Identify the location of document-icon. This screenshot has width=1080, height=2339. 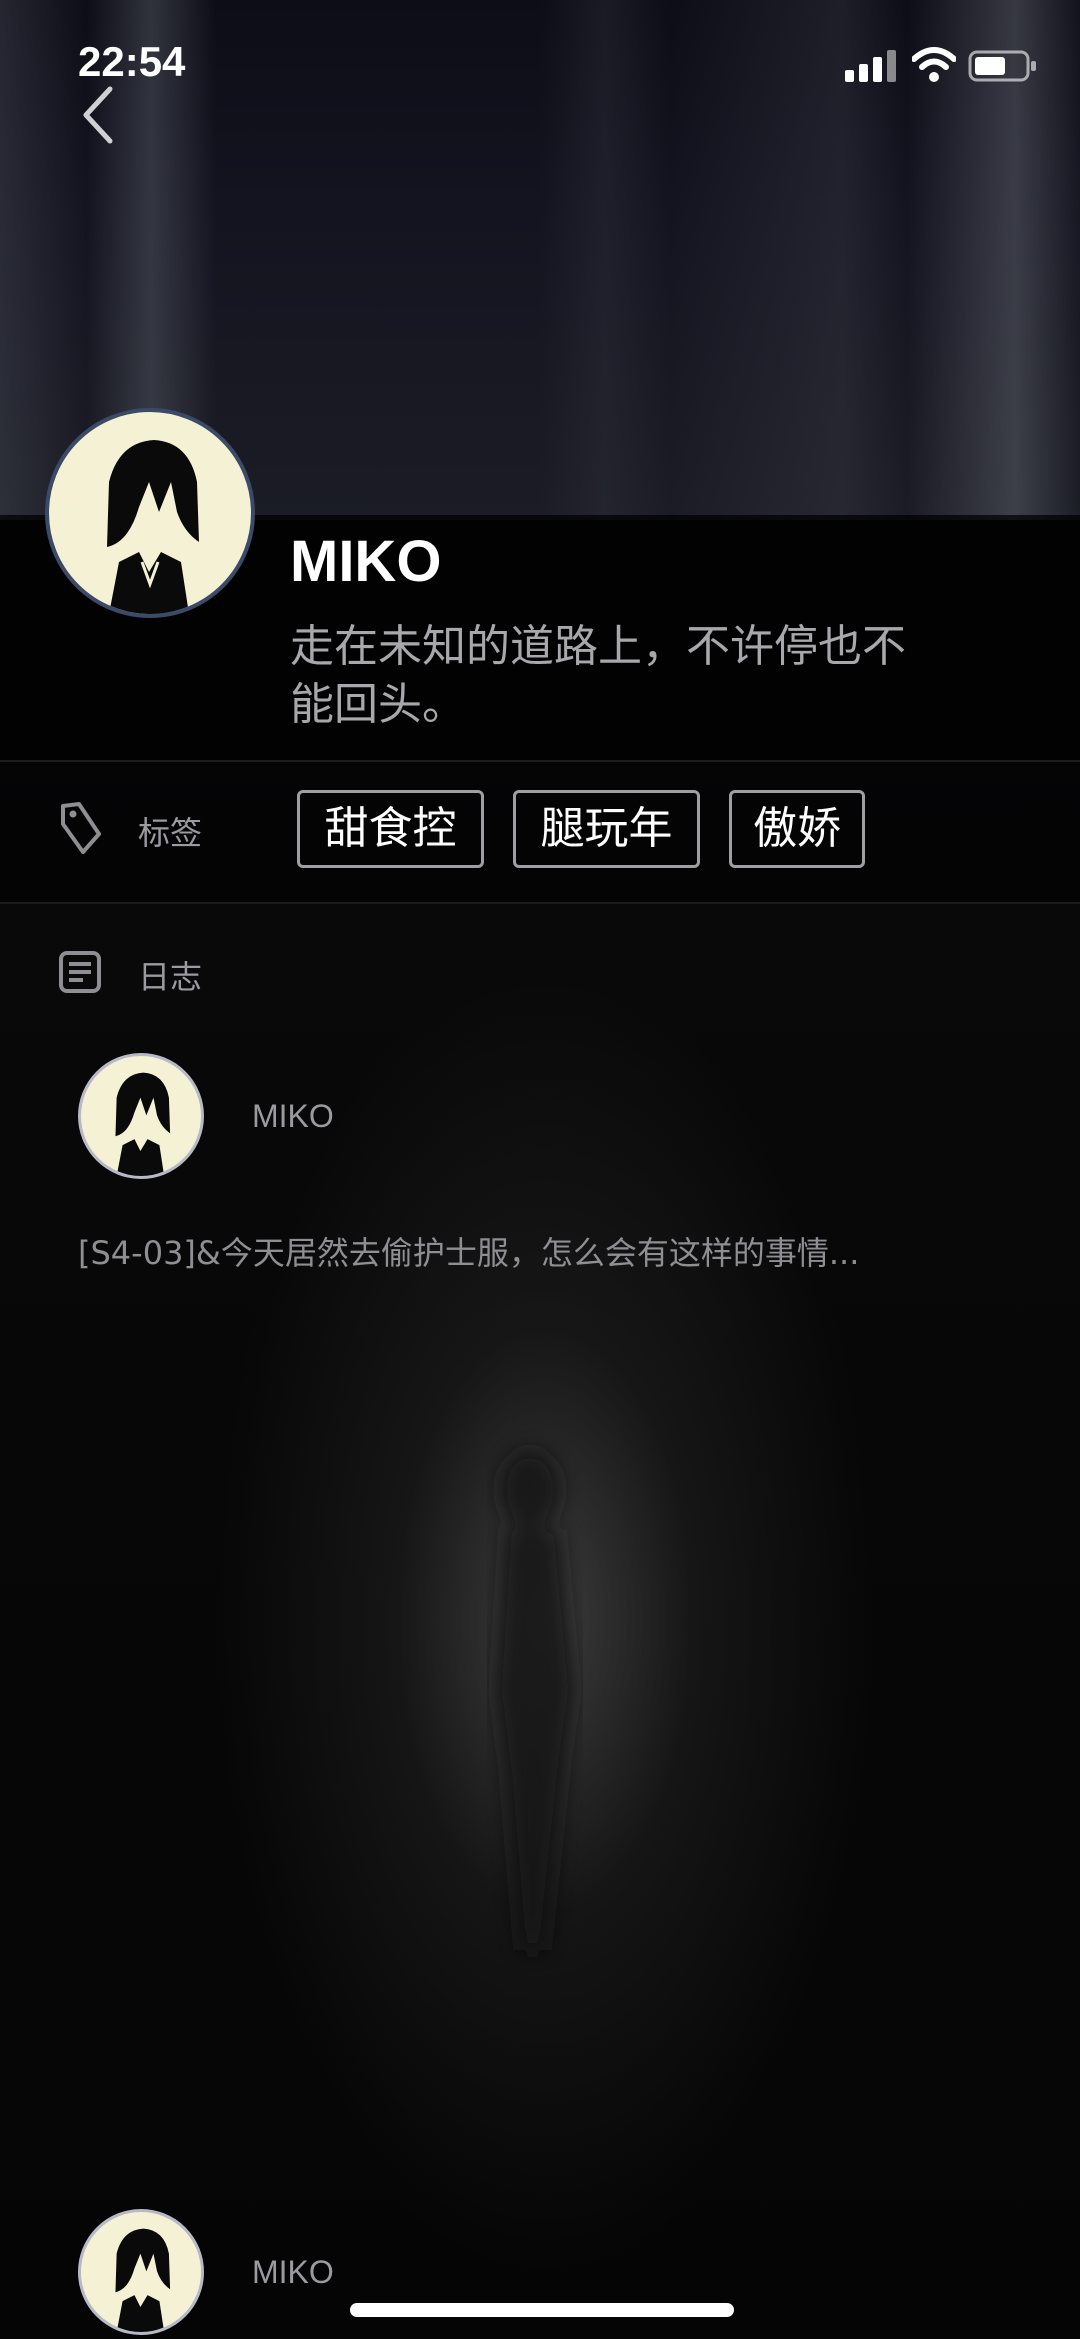
(80, 972).